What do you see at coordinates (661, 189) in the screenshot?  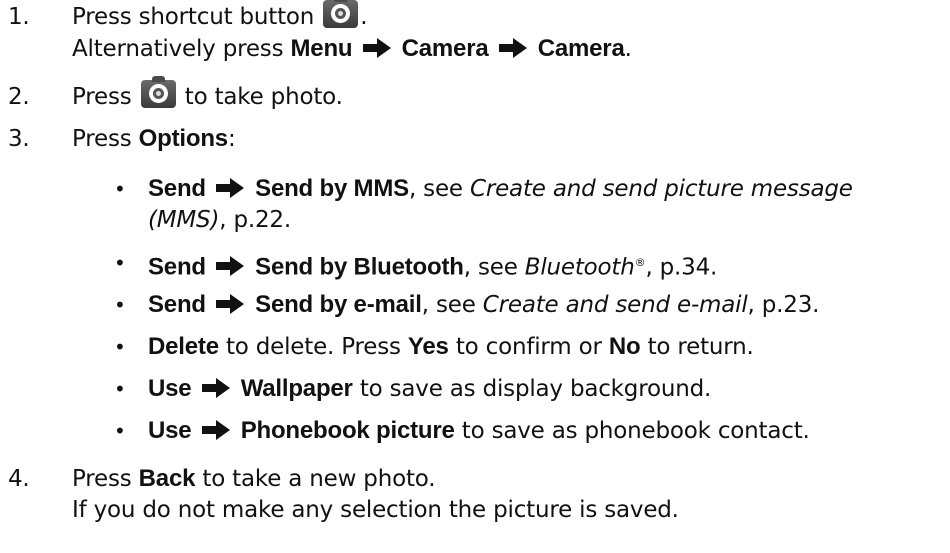 I see `cross-reference: Create and send picture message` at bounding box center [661, 189].